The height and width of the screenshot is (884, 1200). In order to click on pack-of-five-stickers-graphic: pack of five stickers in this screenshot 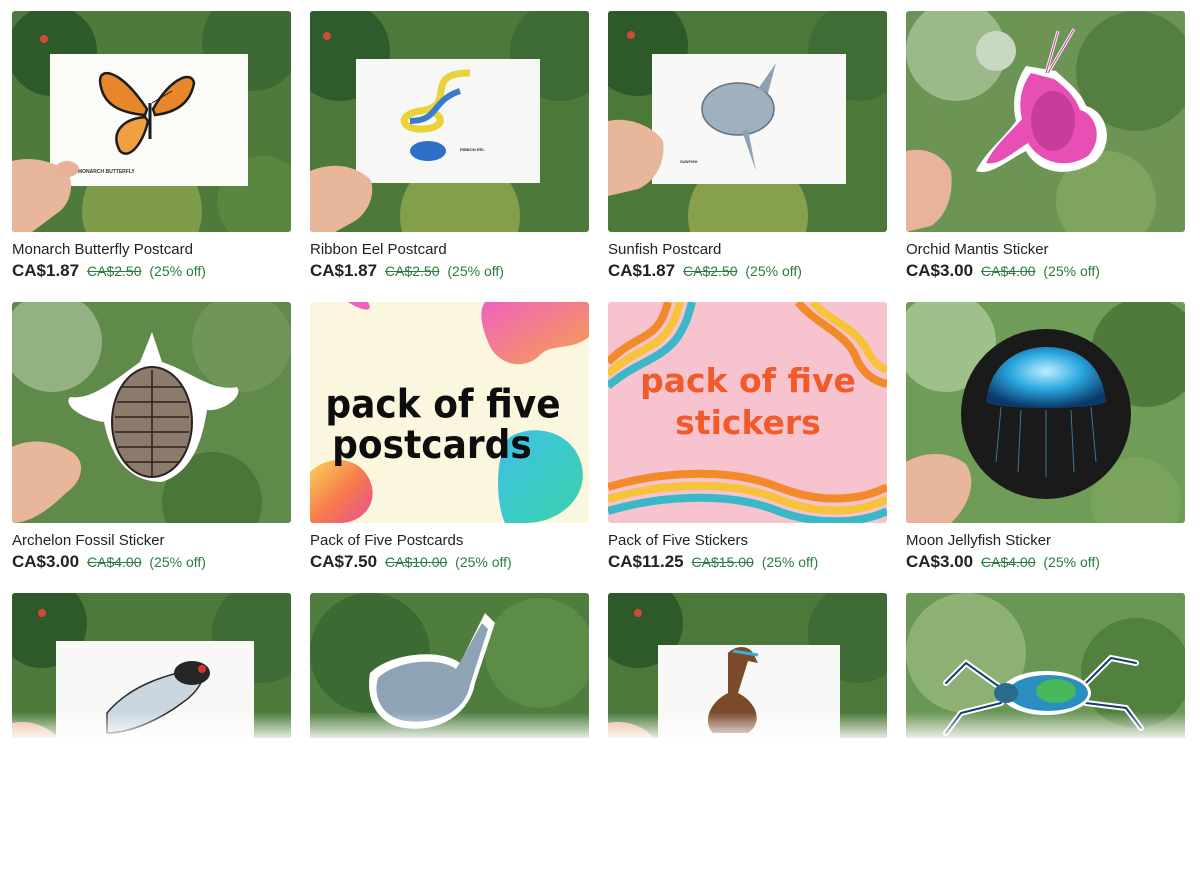, I will do `click(747, 412)`.